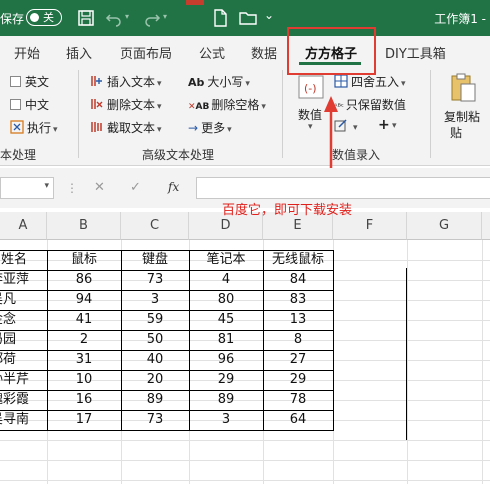 The height and width of the screenshot is (484, 490). I want to click on table-cell: 78, so click(298, 400).